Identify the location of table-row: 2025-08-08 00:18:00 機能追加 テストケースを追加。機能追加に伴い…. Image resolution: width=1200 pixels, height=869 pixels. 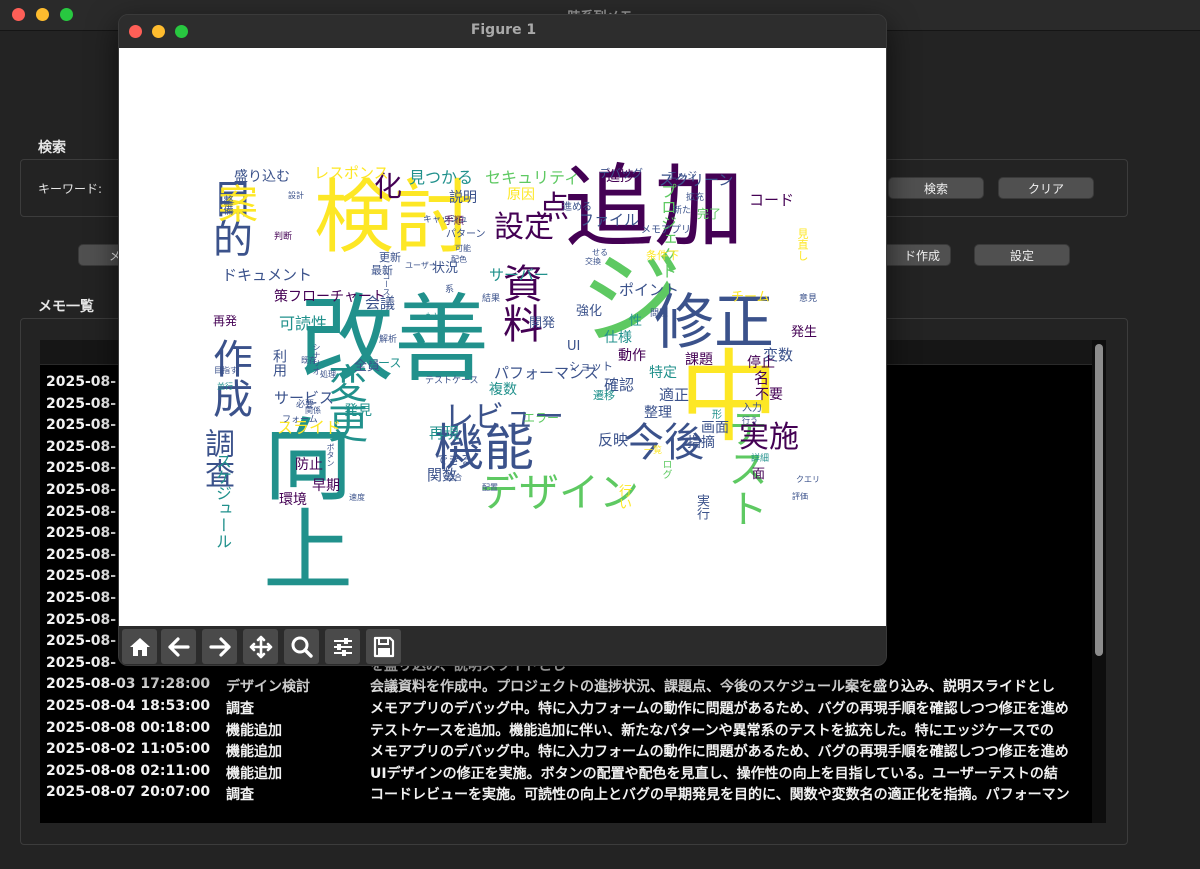
(564, 728).